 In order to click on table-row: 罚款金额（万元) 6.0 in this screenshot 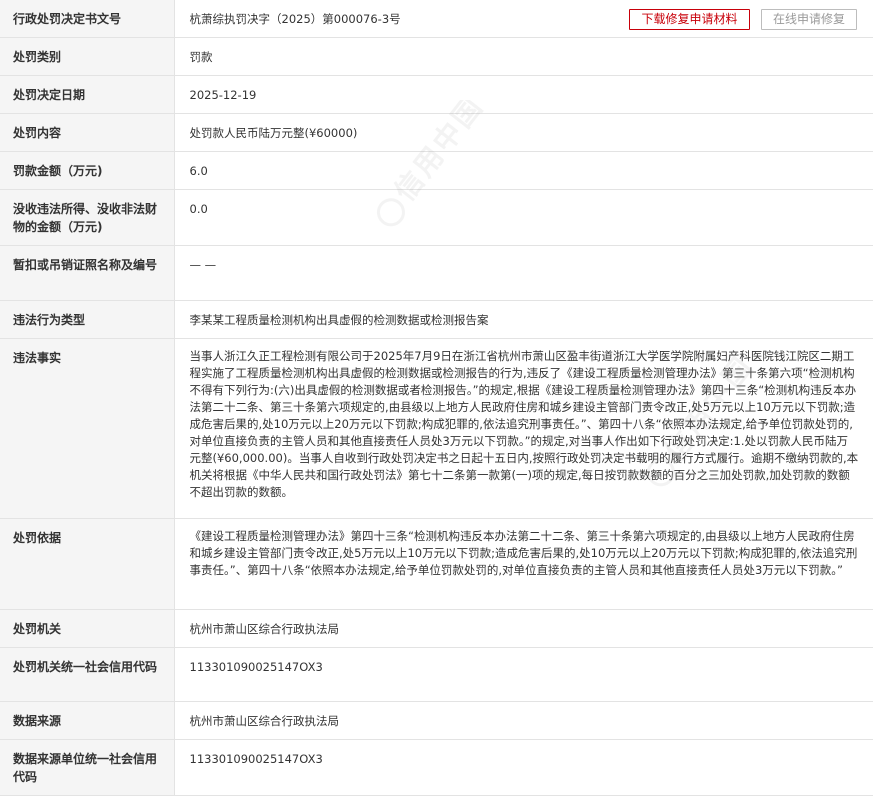, I will do `click(436, 170)`.